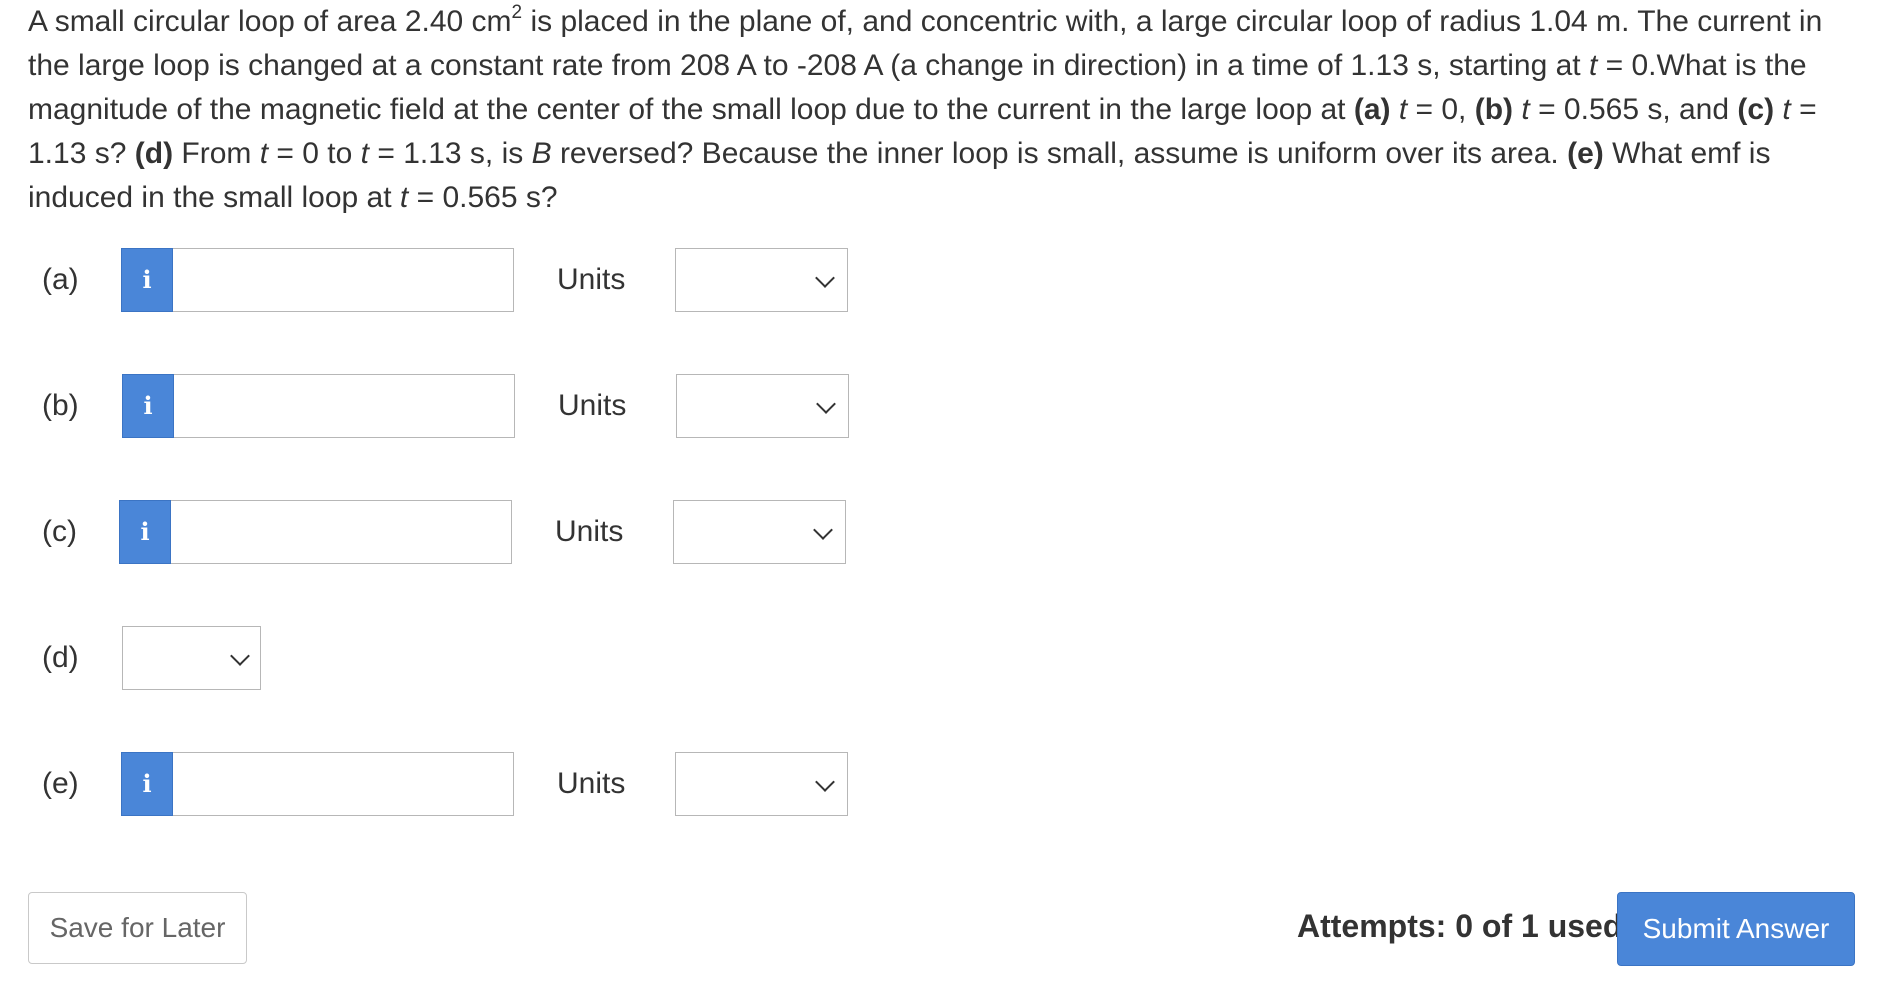 The height and width of the screenshot is (983, 1894). What do you see at coordinates (1494, 109) in the screenshot?
I see `part-marker-b: (b)` at bounding box center [1494, 109].